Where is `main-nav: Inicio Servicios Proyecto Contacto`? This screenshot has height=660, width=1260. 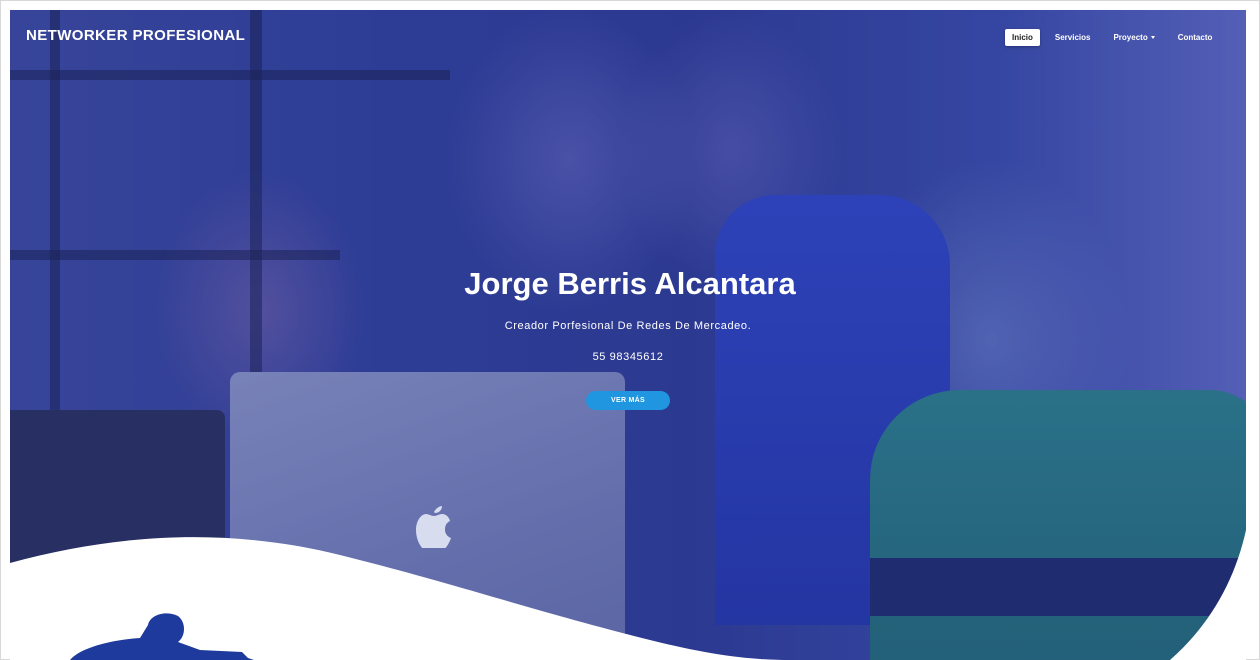 main-nav: Inicio Servicios Proyecto Contacto is located at coordinates (1108, 37).